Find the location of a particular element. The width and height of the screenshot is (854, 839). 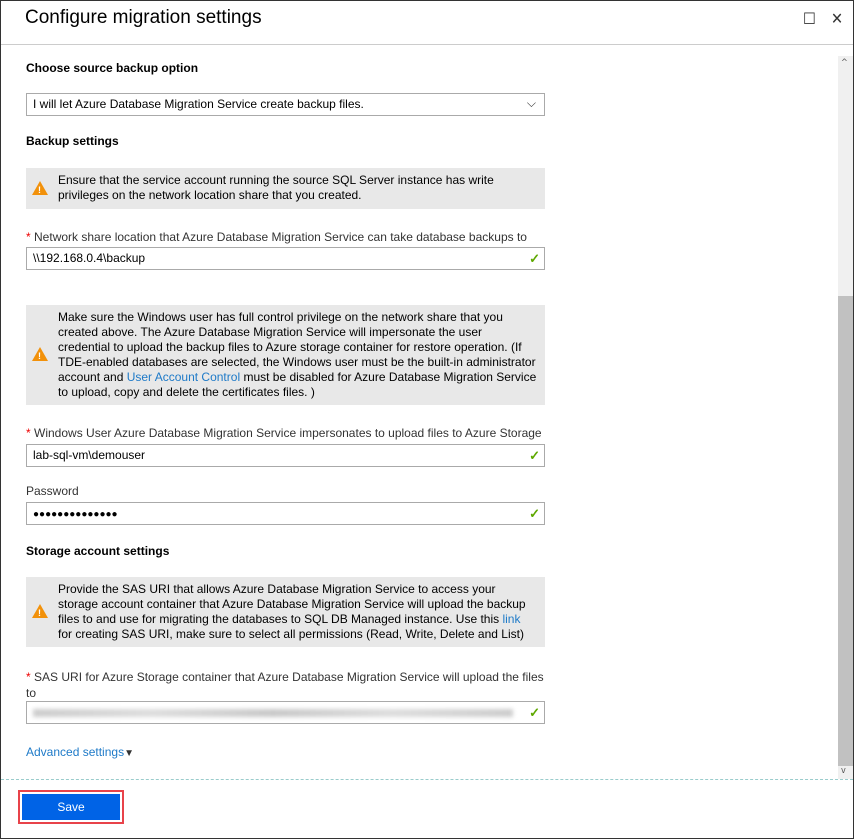

scroll-up-icon: ^ is located at coordinates (844, 63).